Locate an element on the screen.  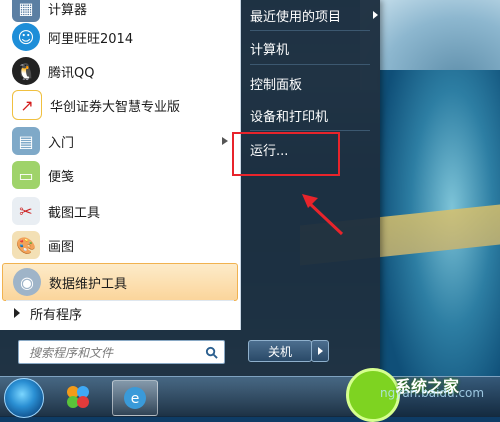
program-label: 截图工具 is located at coordinates (74, 213).